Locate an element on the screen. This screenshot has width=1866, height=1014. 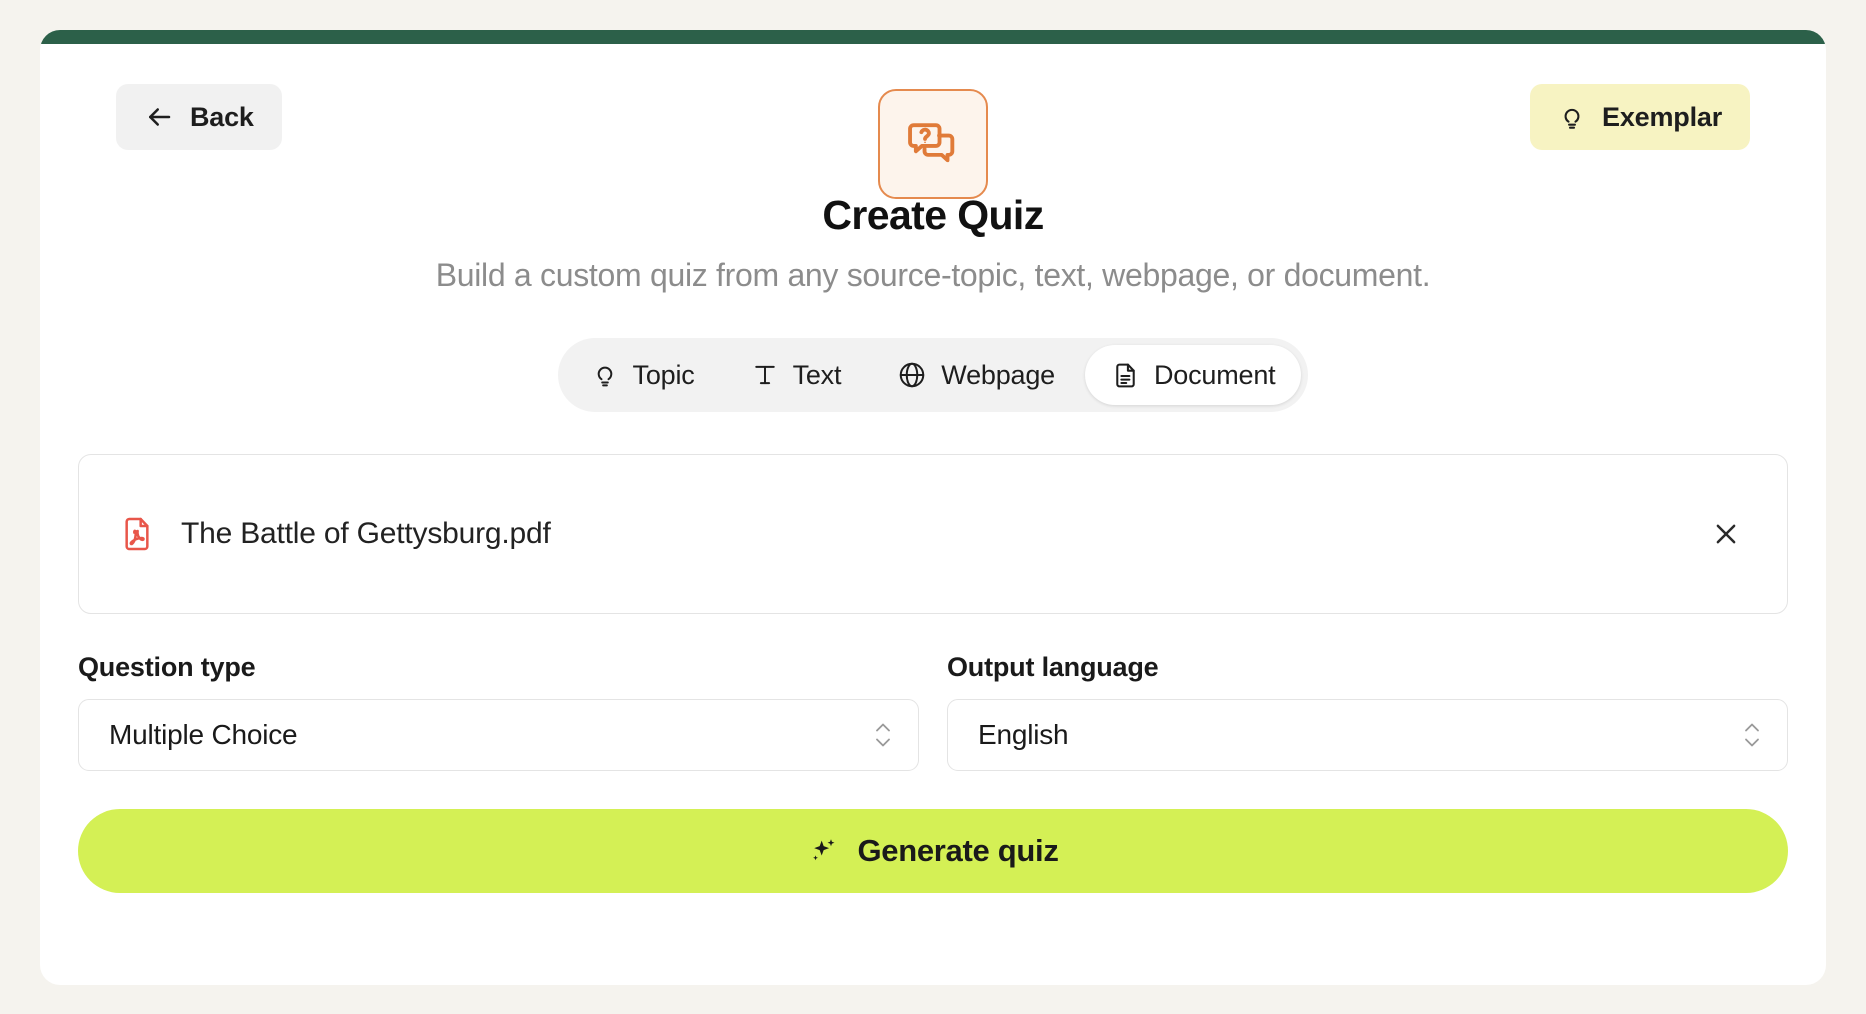
tab-webpage: Webpage is located at coordinates (976, 375).